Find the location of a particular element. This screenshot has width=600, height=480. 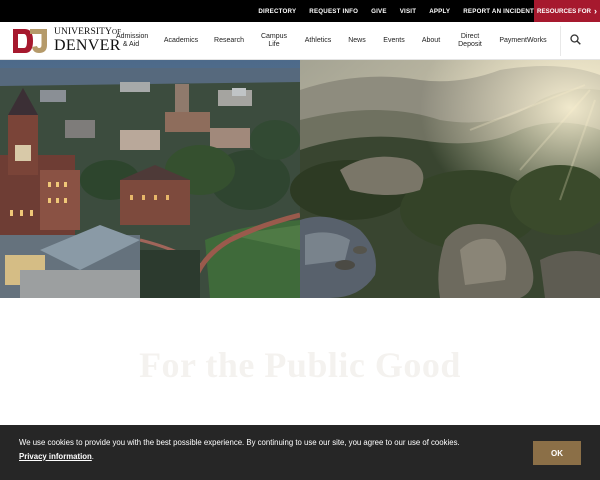

nav-about: About is located at coordinates (431, 41).